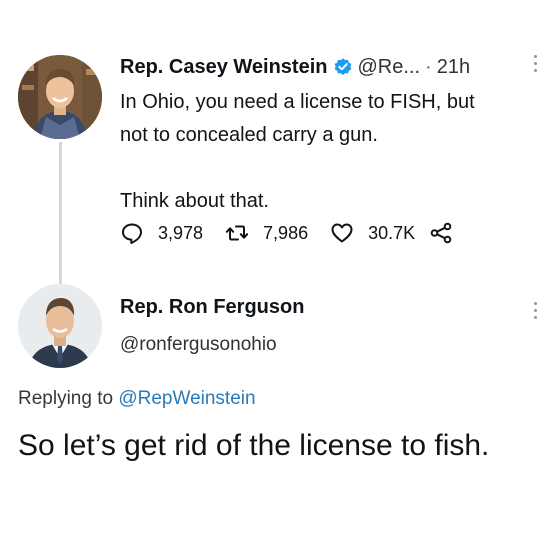 This screenshot has height=550, width=550. Describe the element at coordinates (249, 135) in the screenshot. I see `tweet-text-line: not to concealed carry a gun.` at that location.